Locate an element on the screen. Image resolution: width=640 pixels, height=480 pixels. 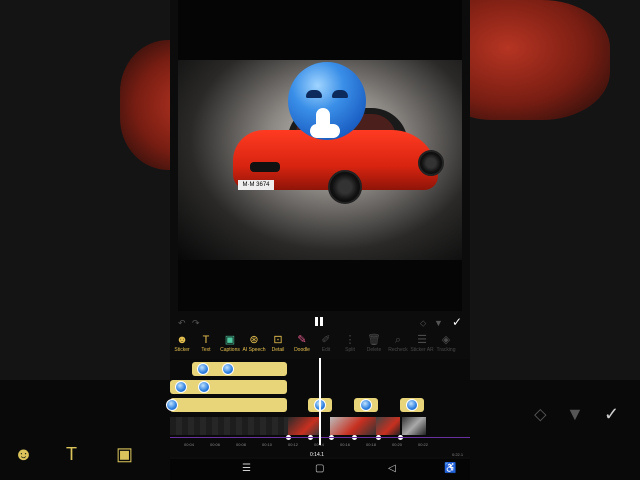
tool-captions: ▣ Captions is located at coordinates (230, 346).